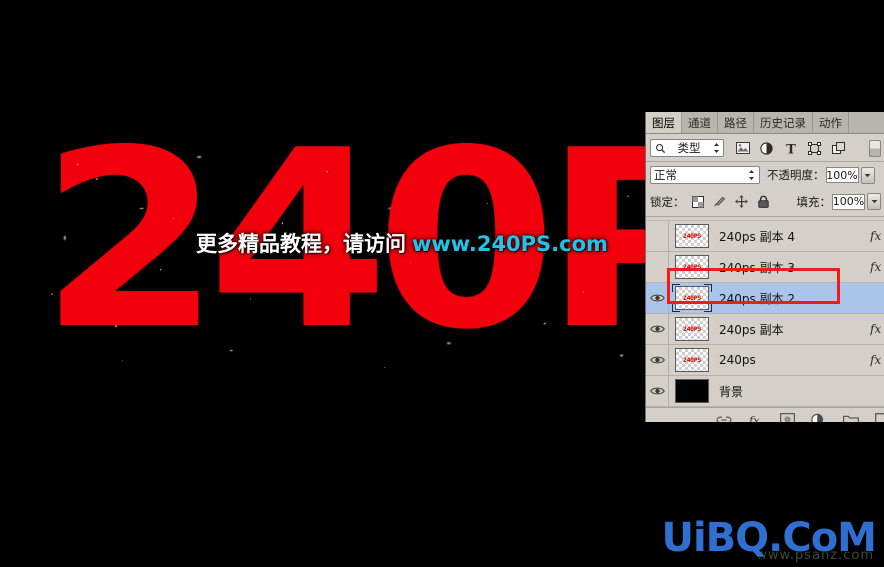 This screenshot has width=884, height=567. I want to click on lock-row: 锁定： 填充： 100%, so click(765, 202).